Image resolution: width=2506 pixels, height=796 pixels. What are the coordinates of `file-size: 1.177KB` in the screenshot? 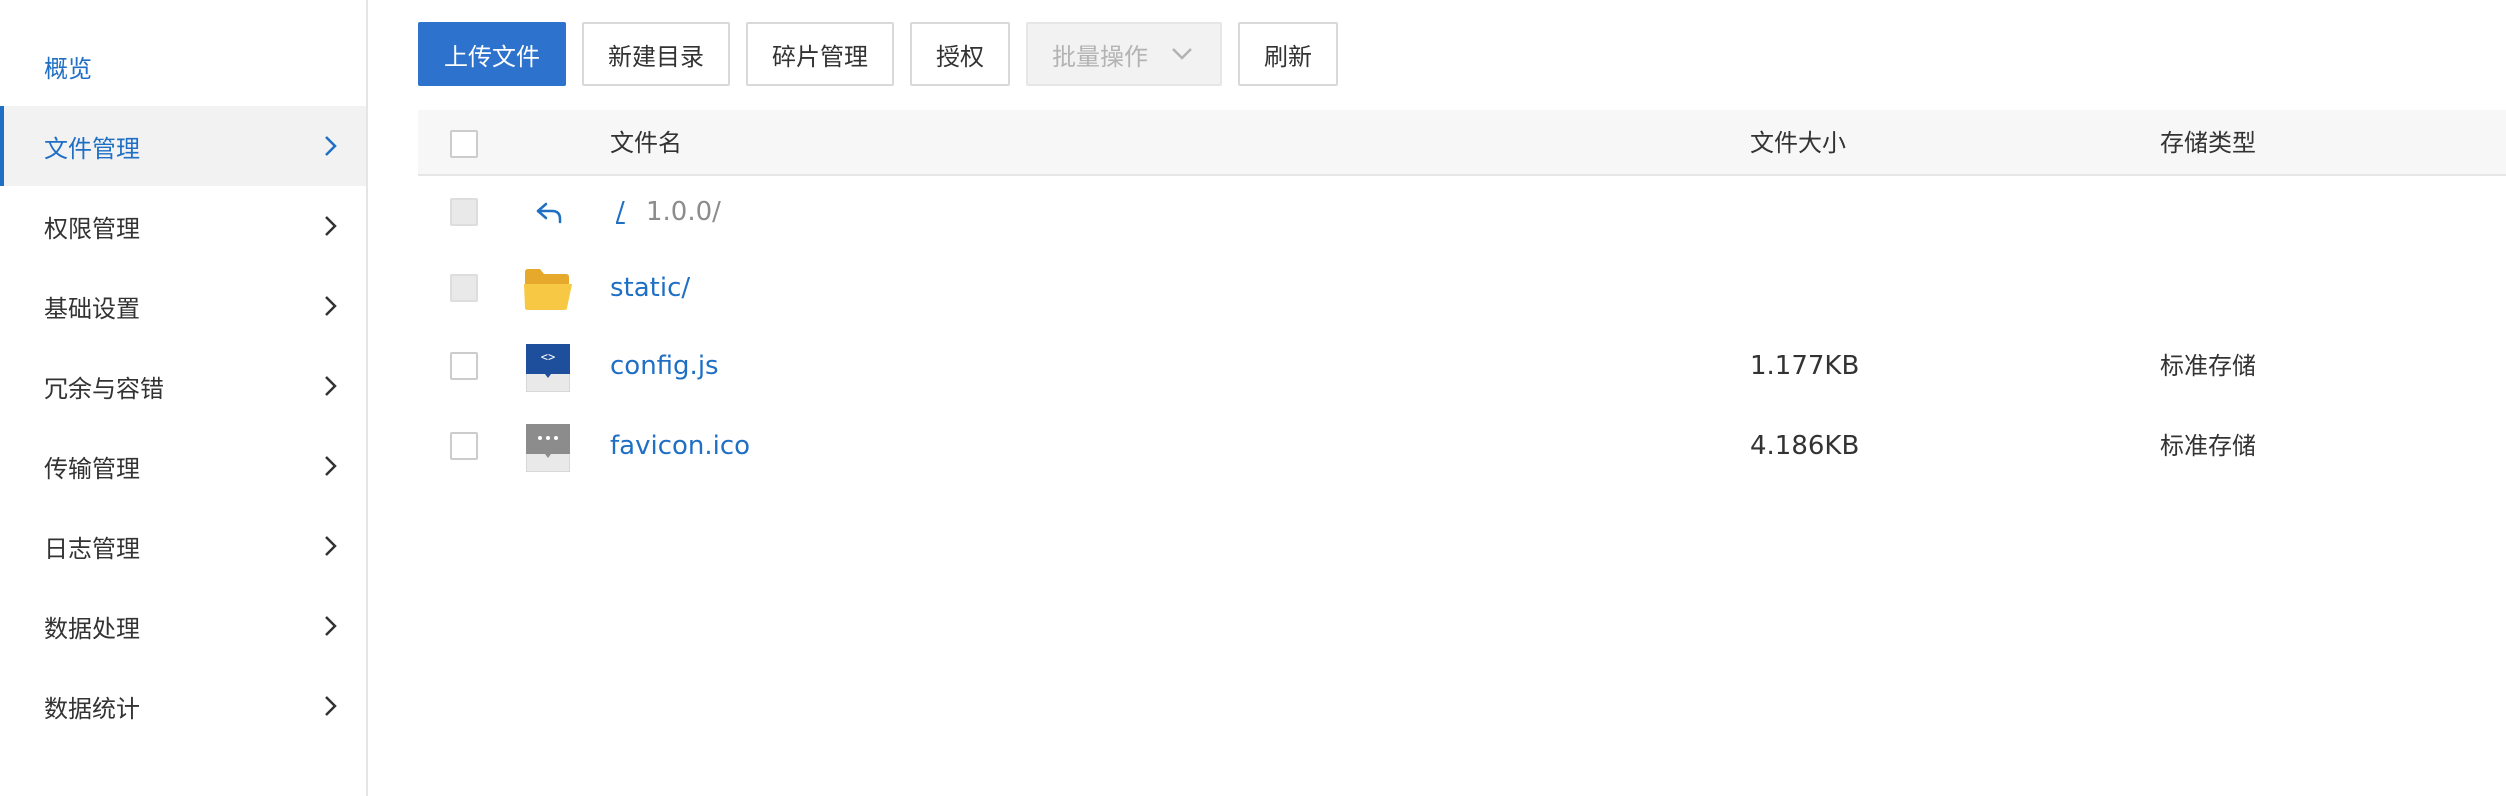 It's located at (1805, 366).